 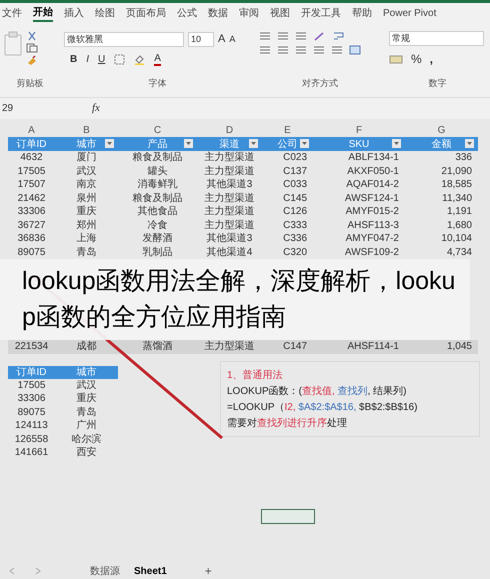 What do you see at coordinates (371, 198) in the screenshot?
I see `table-cell: AWSF124-1` at bounding box center [371, 198].